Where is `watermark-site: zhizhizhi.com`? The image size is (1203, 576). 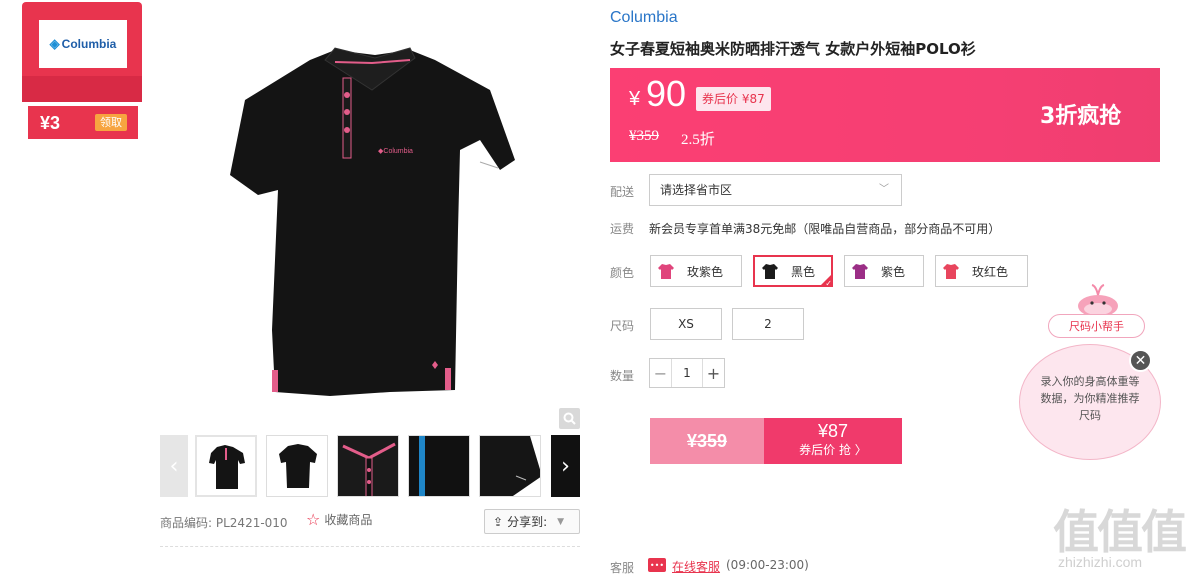 watermark-site: zhizhizhi.com is located at coordinates (1100, 562).